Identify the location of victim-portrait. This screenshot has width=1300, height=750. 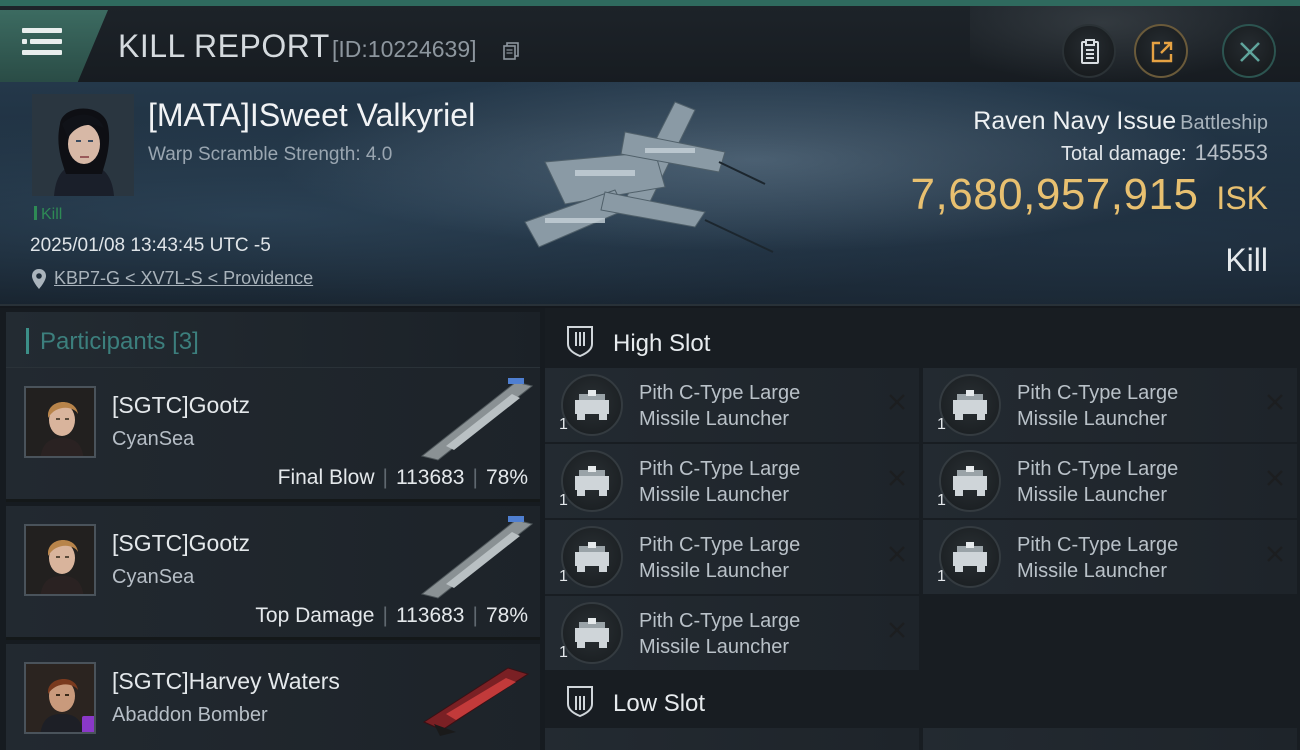
(83, 145).